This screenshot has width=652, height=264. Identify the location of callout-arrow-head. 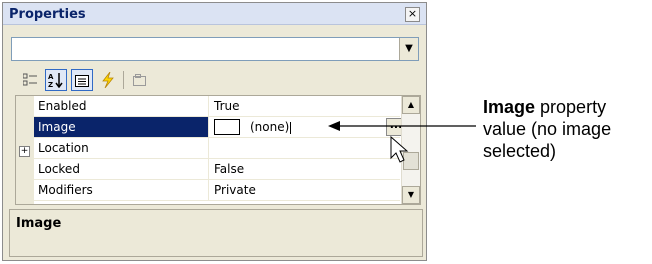
(334, 126).